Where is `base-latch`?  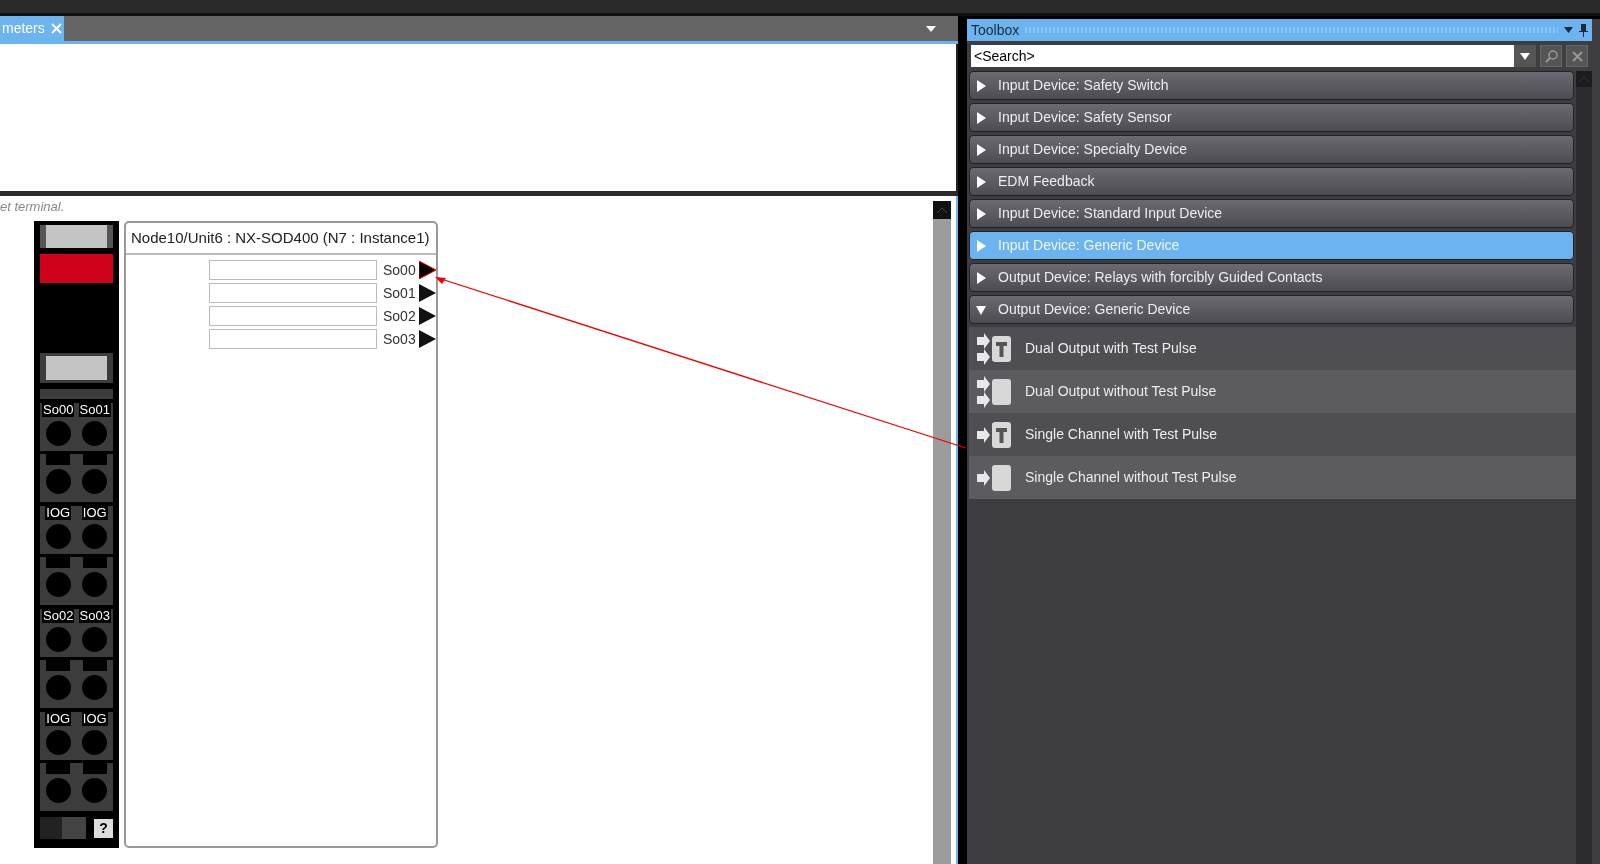 base-latch is located at coordinates (63, 828).